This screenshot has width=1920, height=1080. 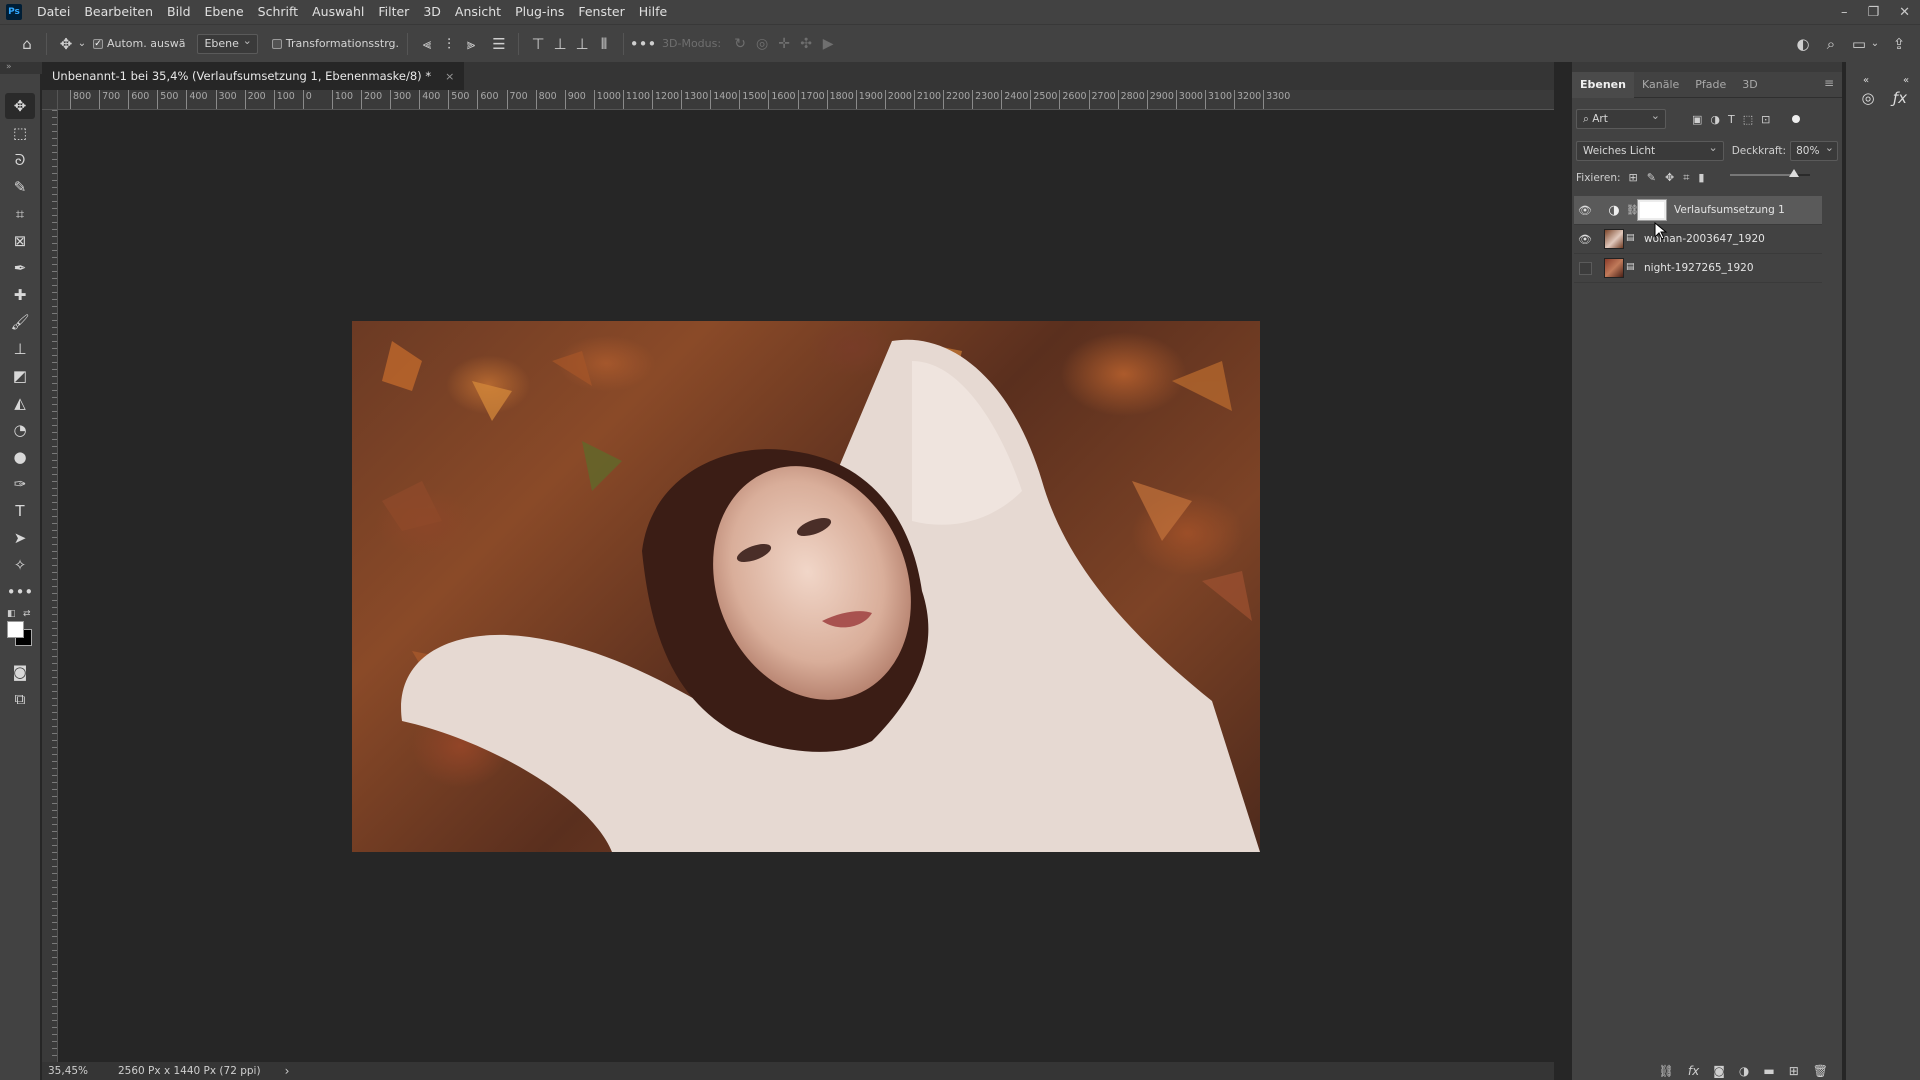 I want to click on eyedropper-tool-icon: ✒, so click(x=20, y=268).